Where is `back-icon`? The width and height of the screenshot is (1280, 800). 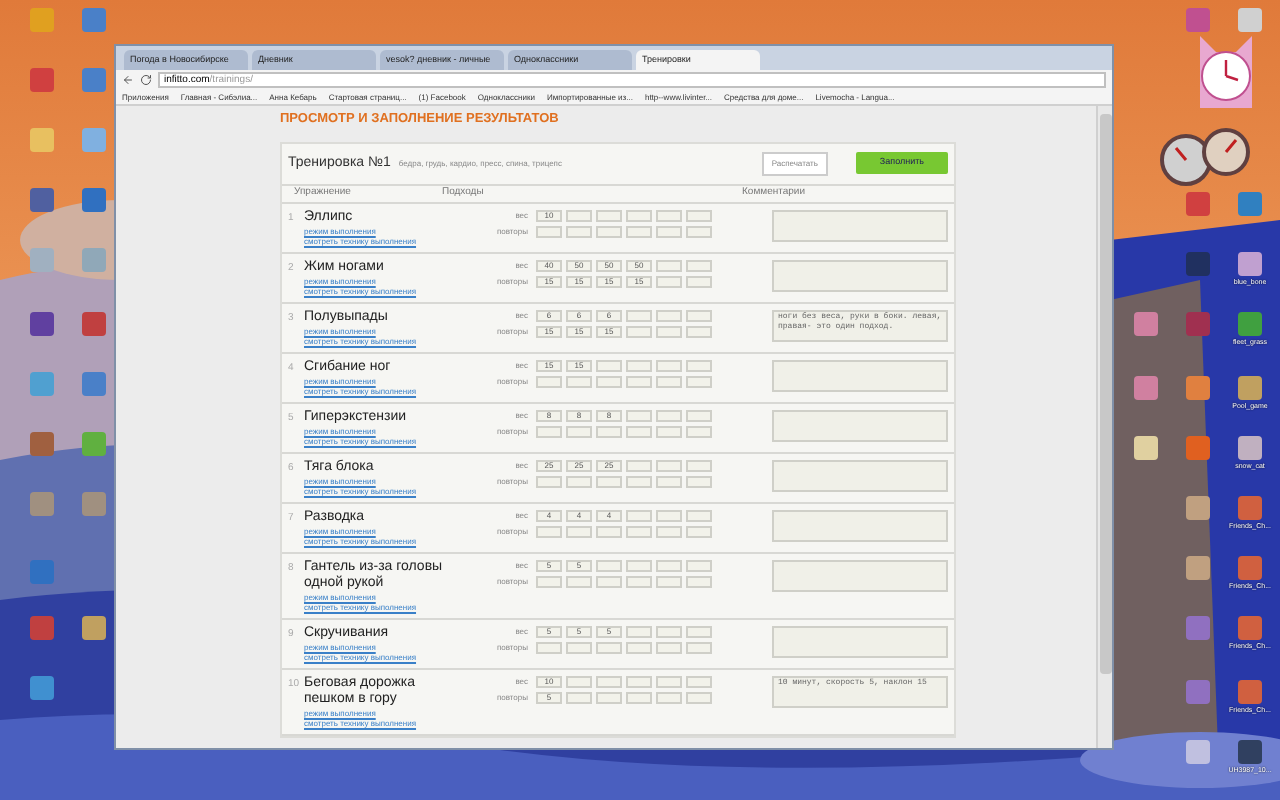
back-icon is located at coordinates (128, 80).